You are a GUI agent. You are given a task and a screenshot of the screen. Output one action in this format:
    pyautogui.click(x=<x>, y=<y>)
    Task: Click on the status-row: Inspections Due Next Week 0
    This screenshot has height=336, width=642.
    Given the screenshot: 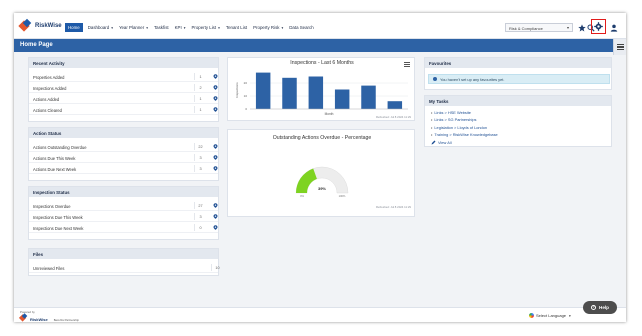 What is the action you would take?
    pyautogui.click(x=123, y=227)
    